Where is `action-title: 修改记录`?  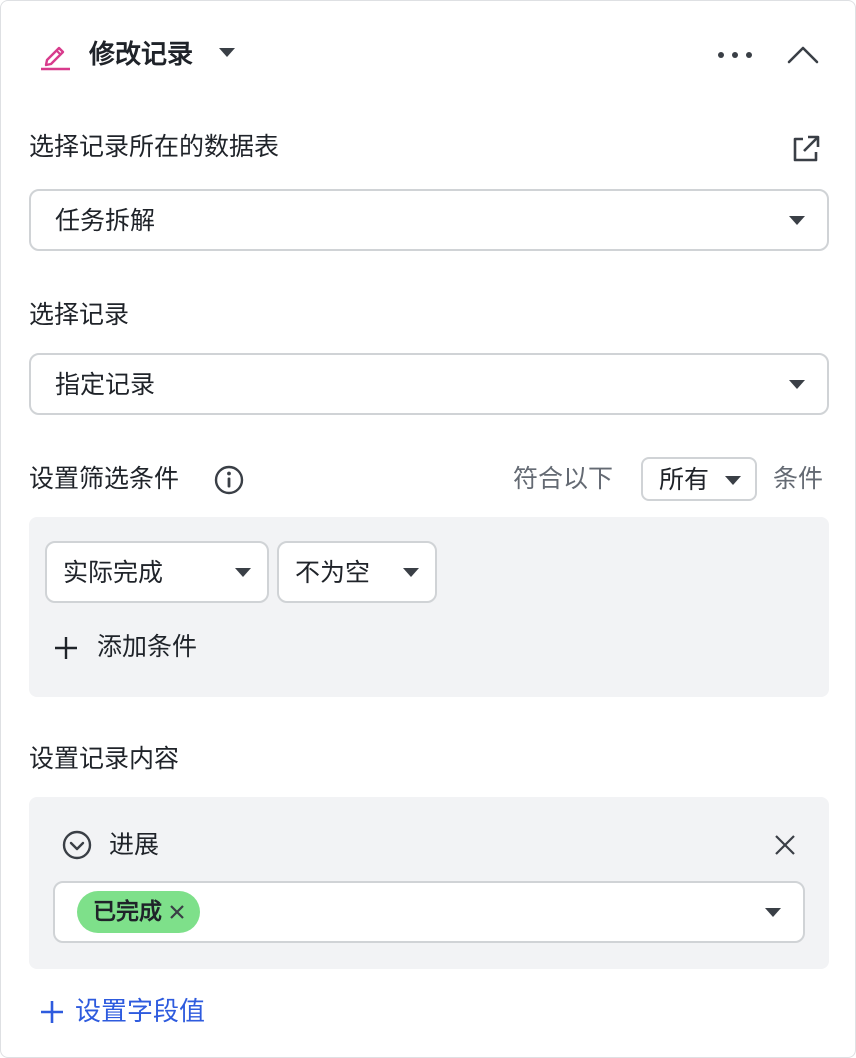 action-title: 修改记录 is located at coordinates (141, 55).